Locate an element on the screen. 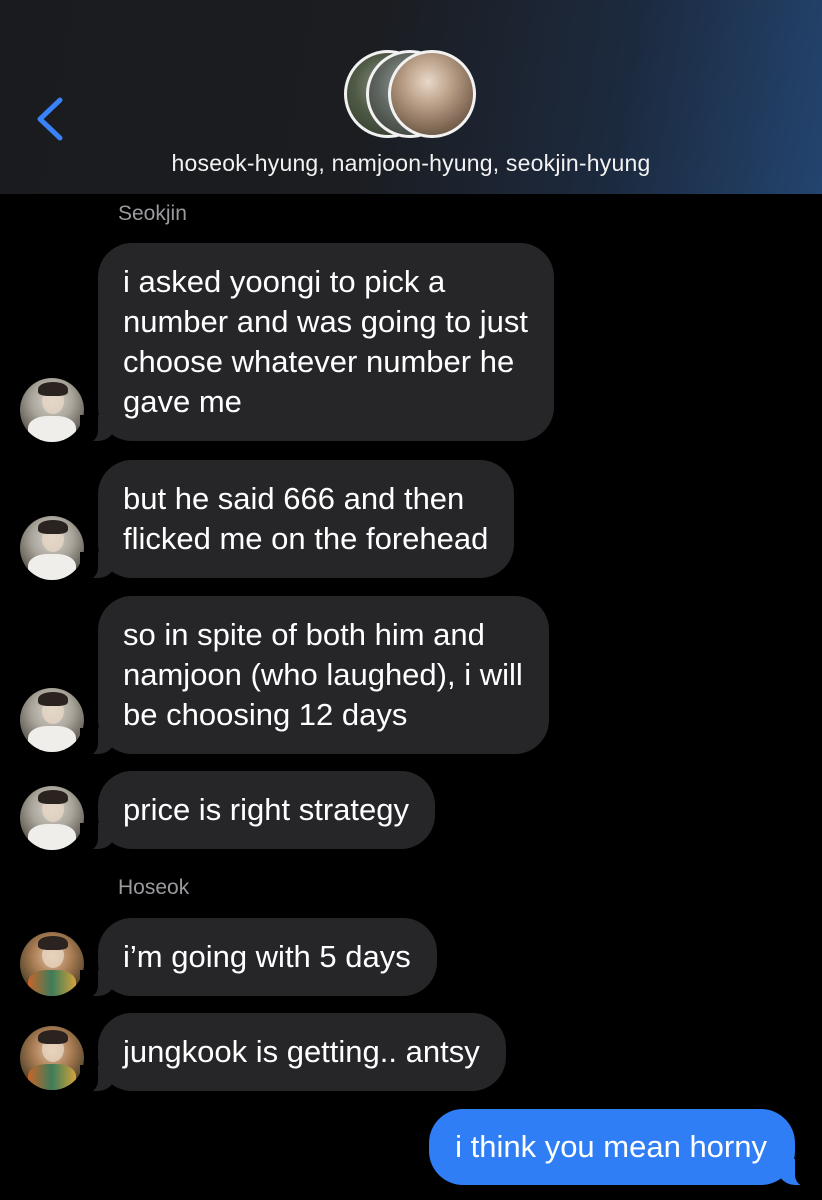 The width and height of the screenshot is (822, 1200). message-text: i think you mean horny is located at coordinates (611, 1146).